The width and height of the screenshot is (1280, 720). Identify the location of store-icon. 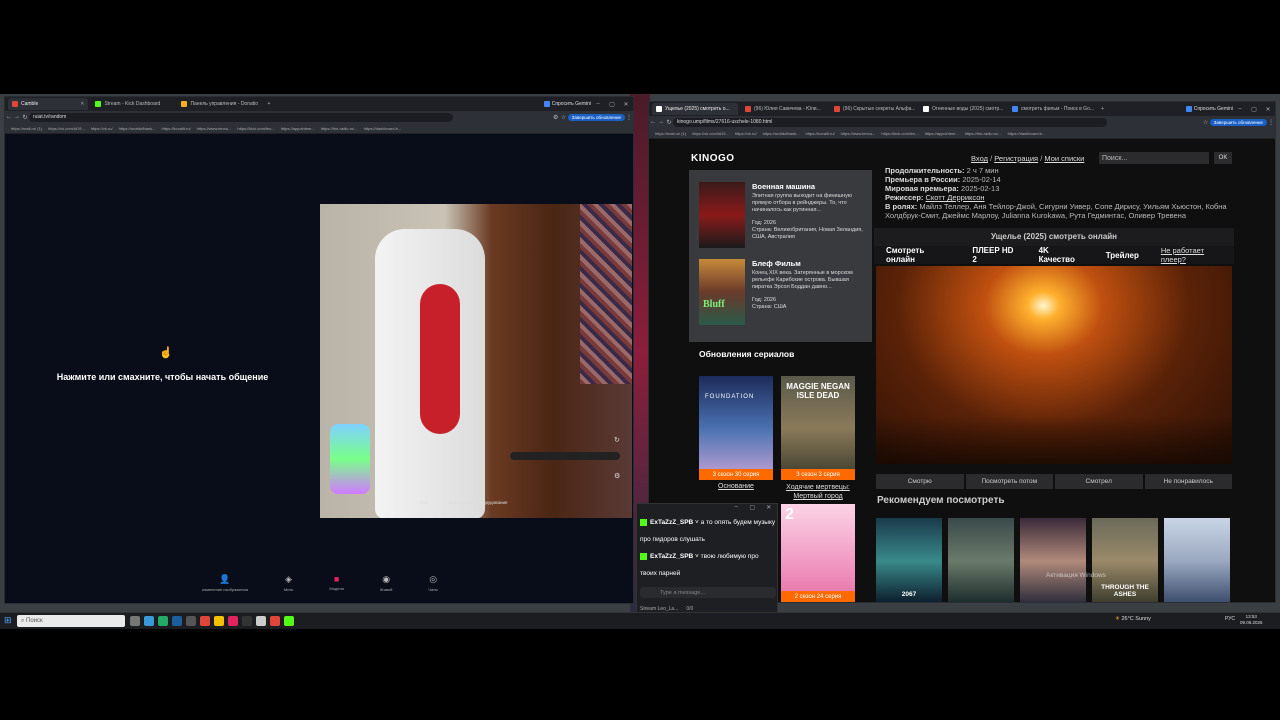
(163, 621).